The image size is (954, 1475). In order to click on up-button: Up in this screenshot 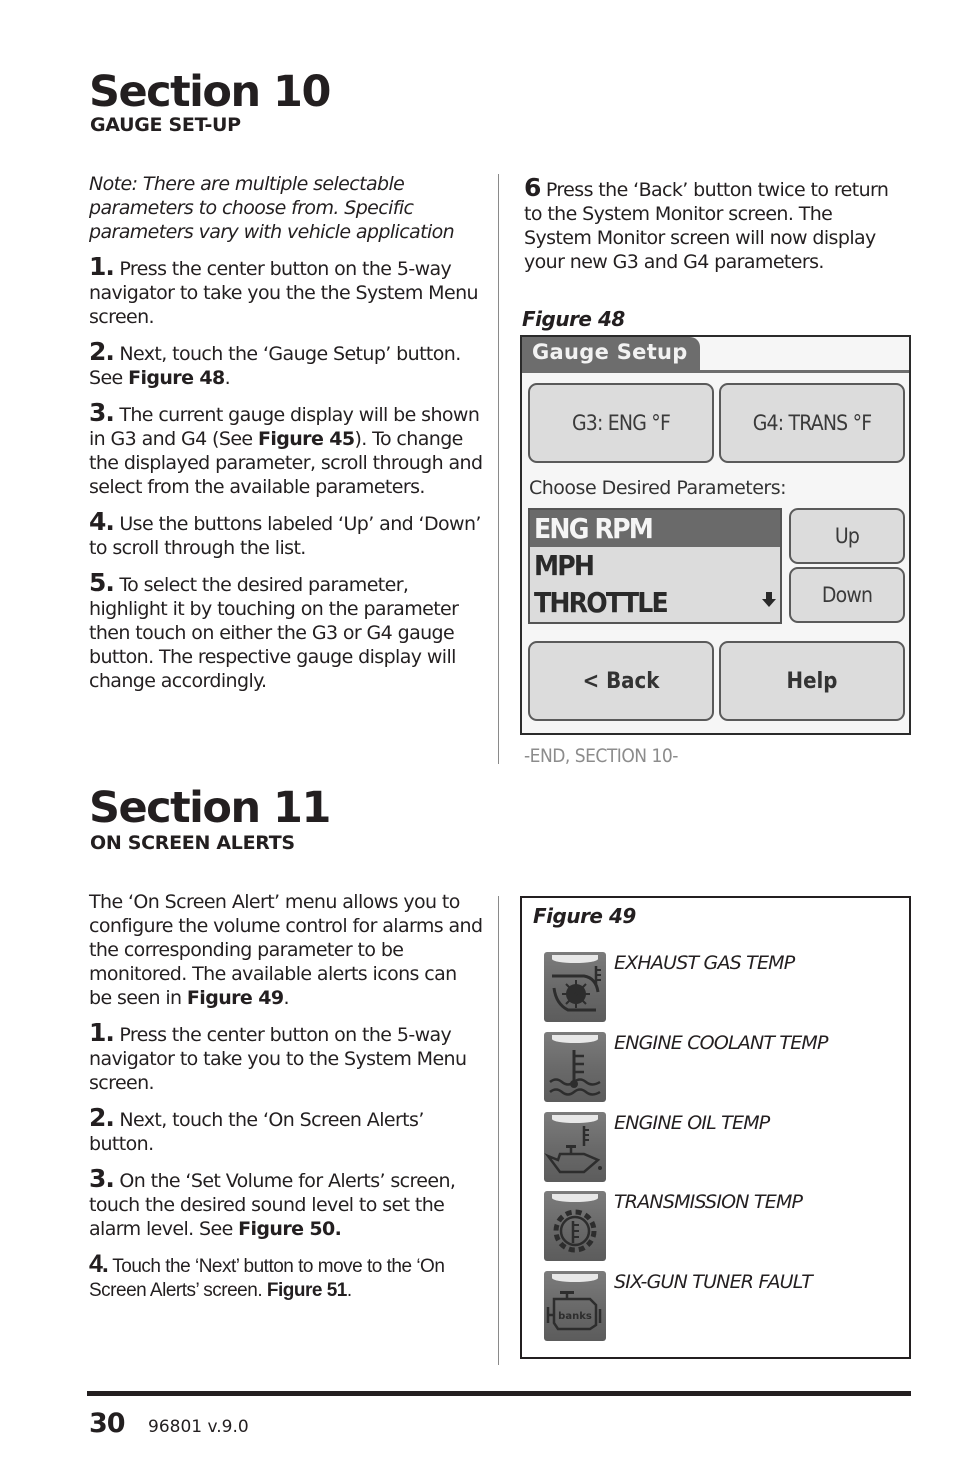, I will do `click(847, 536)`.